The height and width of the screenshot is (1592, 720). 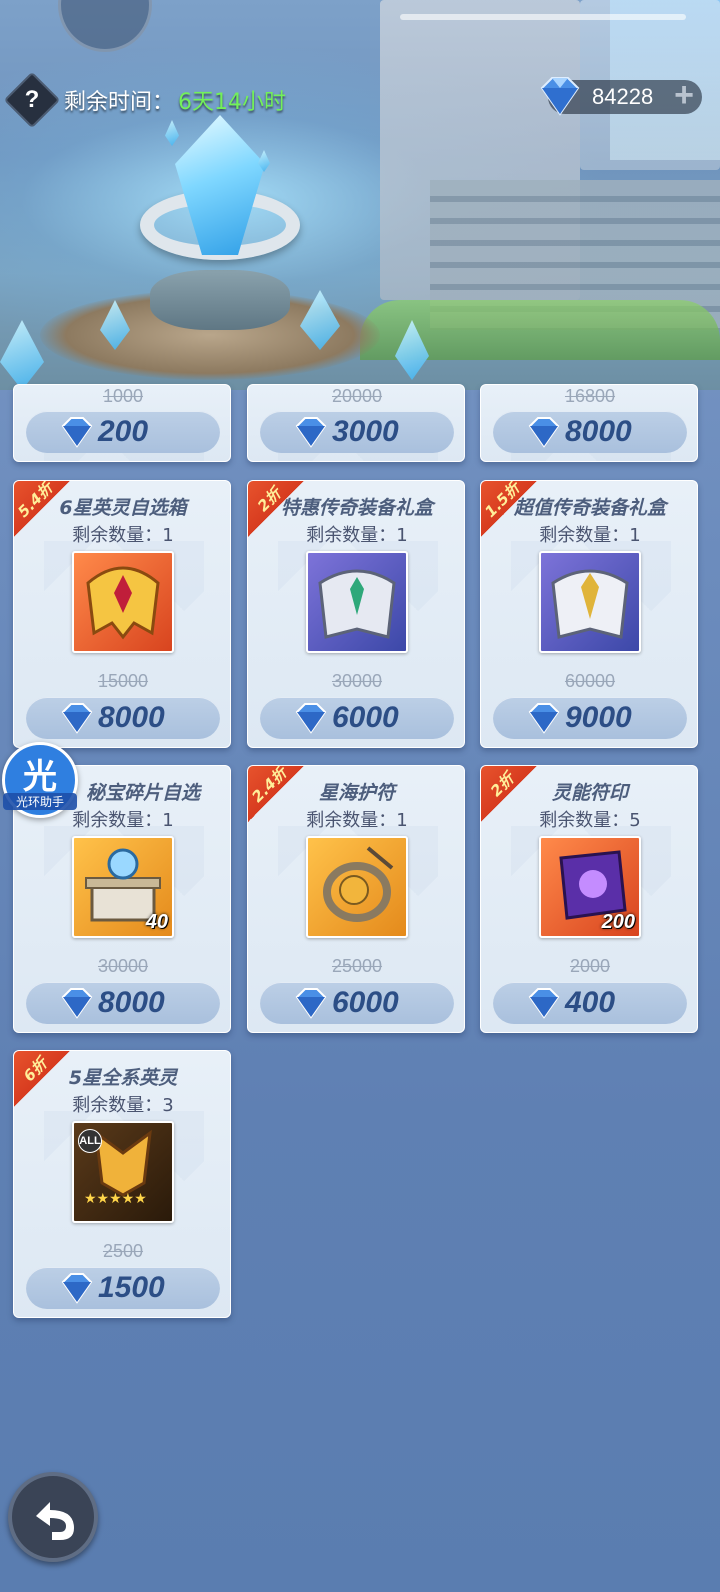 I want to click on buy-button: 200, so click(x=123, y=432).